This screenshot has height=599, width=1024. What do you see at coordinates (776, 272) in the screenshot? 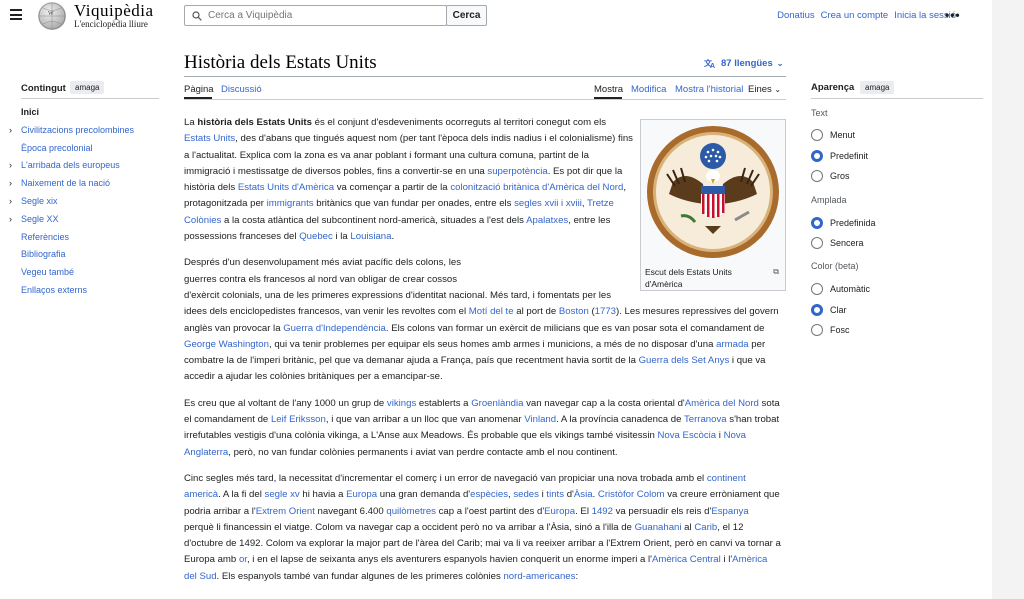
I see `expand-image-icon: ⧉` at bounding box center [776, 272].